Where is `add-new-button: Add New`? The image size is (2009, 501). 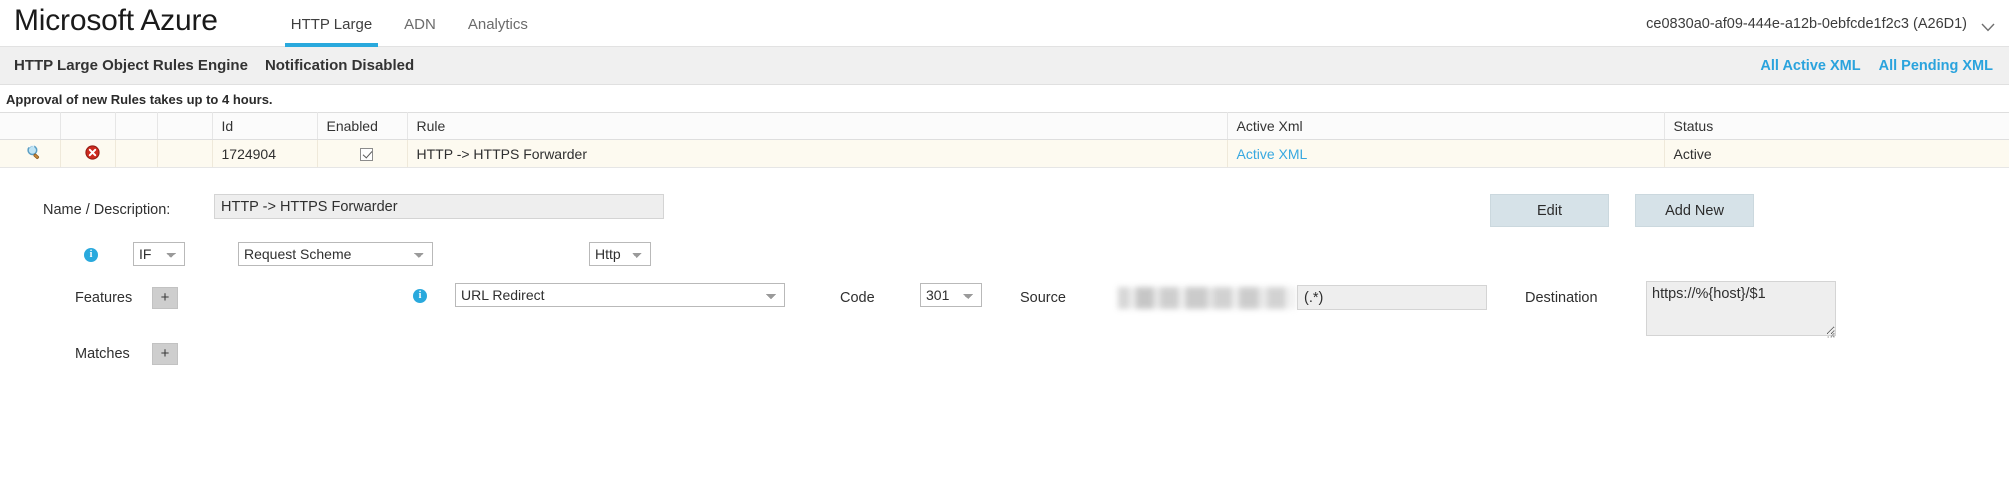 add-new-button: Add New is located at coordinates (1694, 210).